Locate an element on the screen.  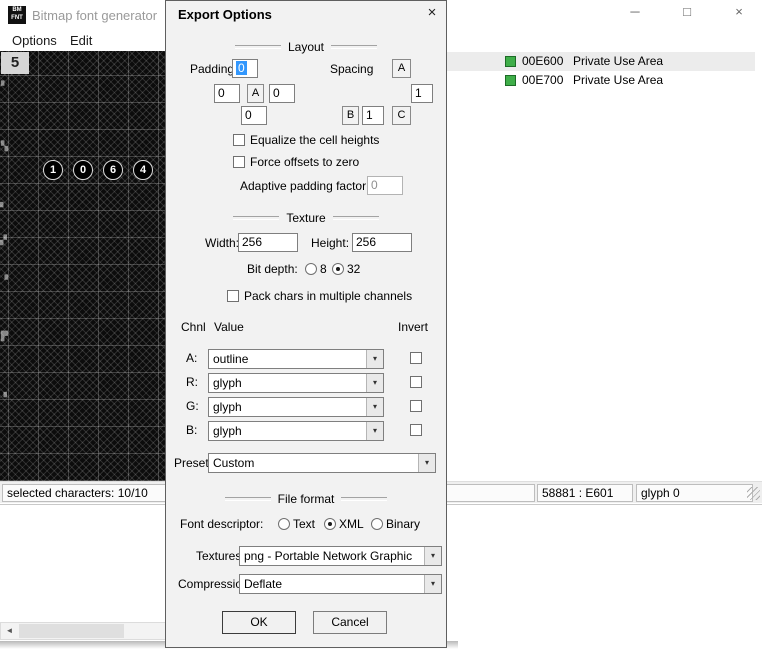
menu-item-edit: Edit is located at coordinates (81, 40).